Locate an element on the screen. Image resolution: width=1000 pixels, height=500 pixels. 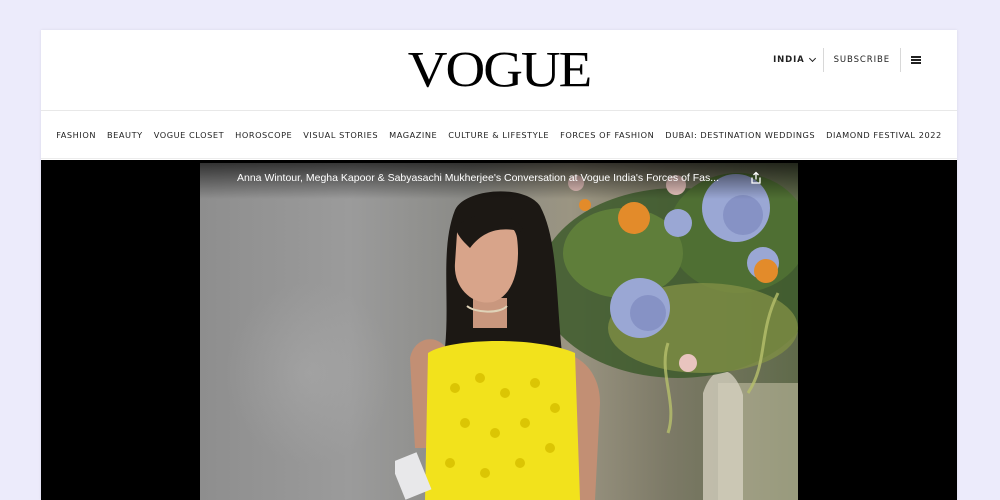
hamburger-menu-icon is located at coordinates (916, 60).